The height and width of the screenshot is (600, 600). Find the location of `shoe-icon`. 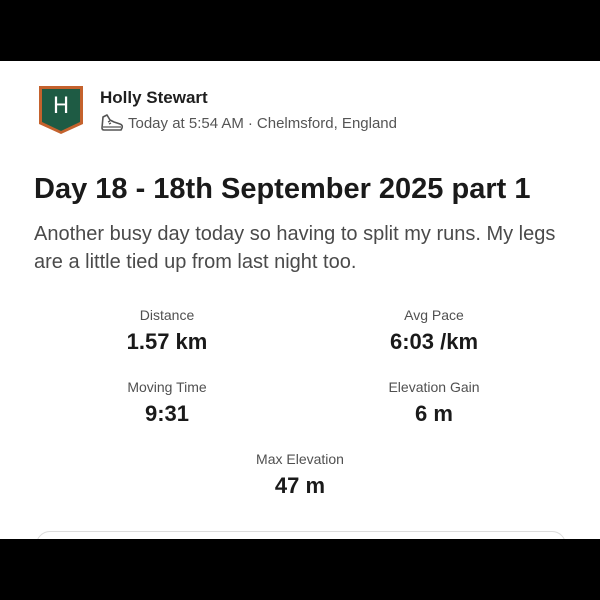

shoe-icon is located at coordinates (112, 122).